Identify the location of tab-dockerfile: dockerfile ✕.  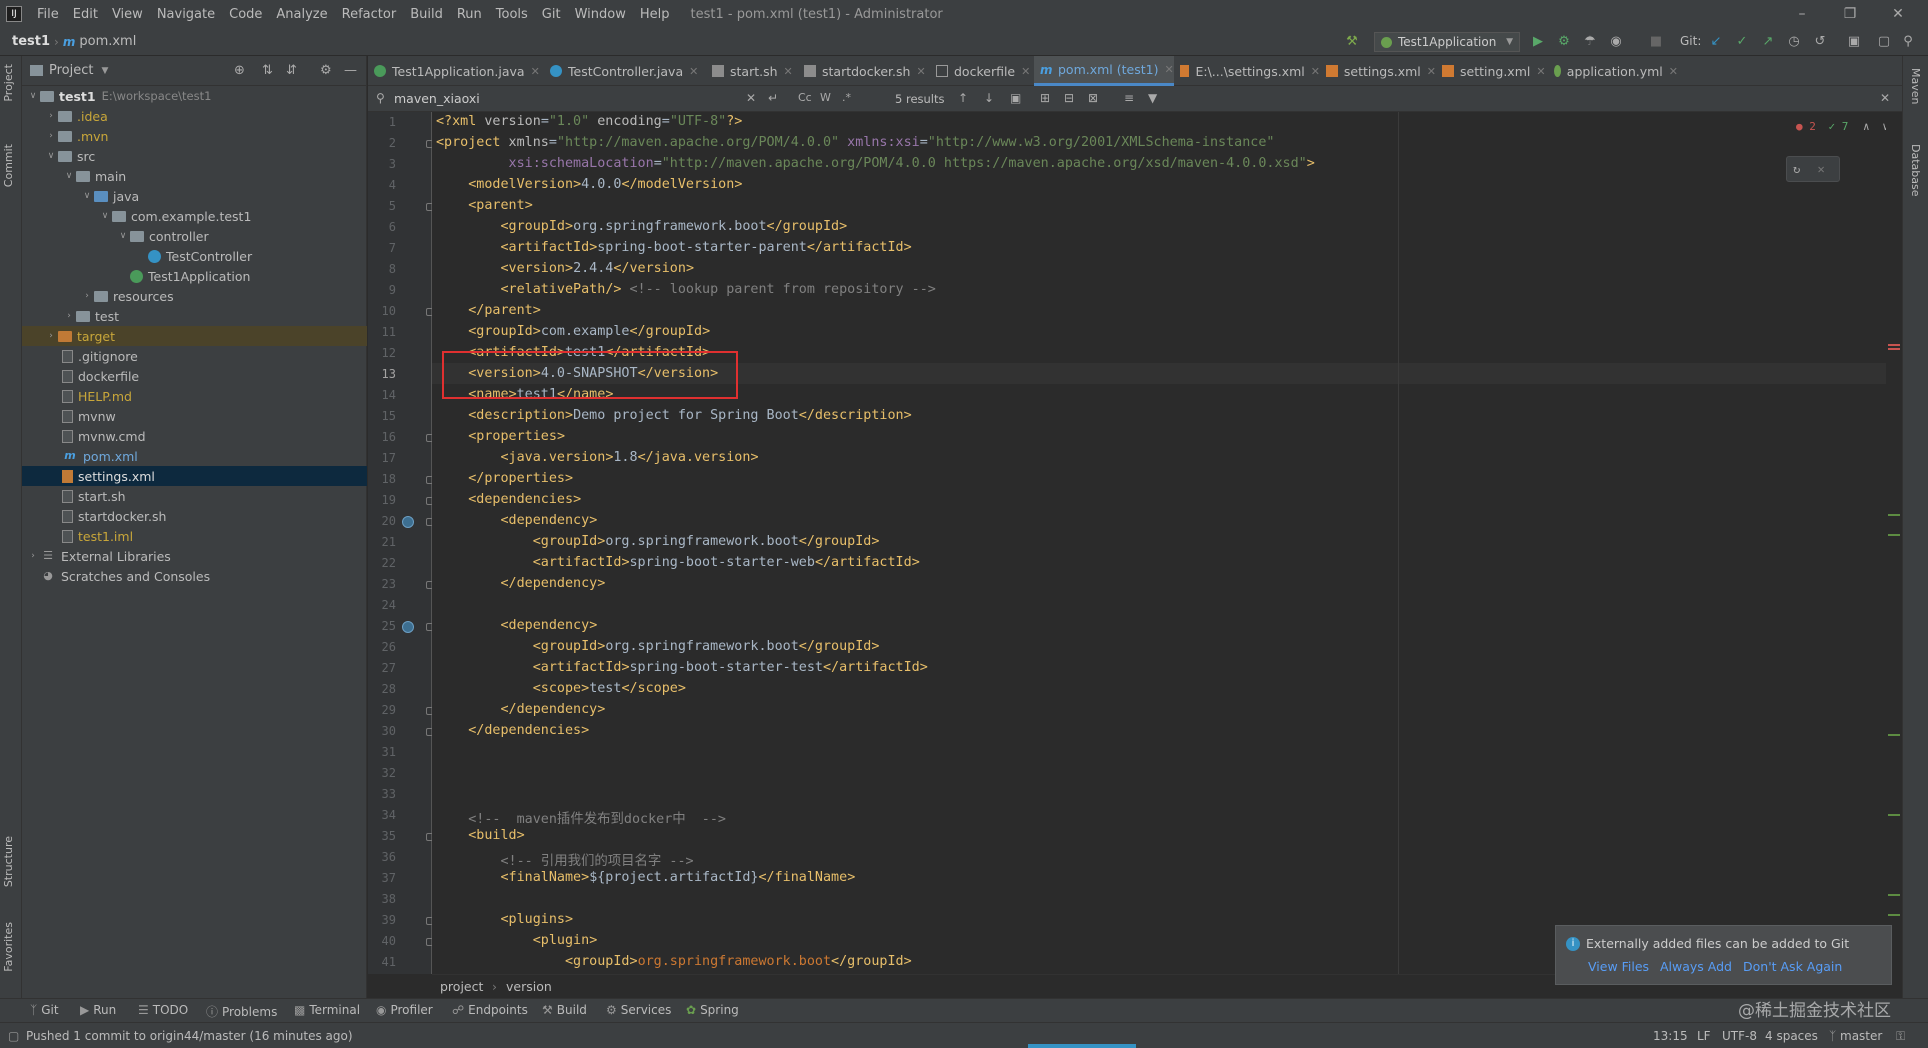
(982, 71).